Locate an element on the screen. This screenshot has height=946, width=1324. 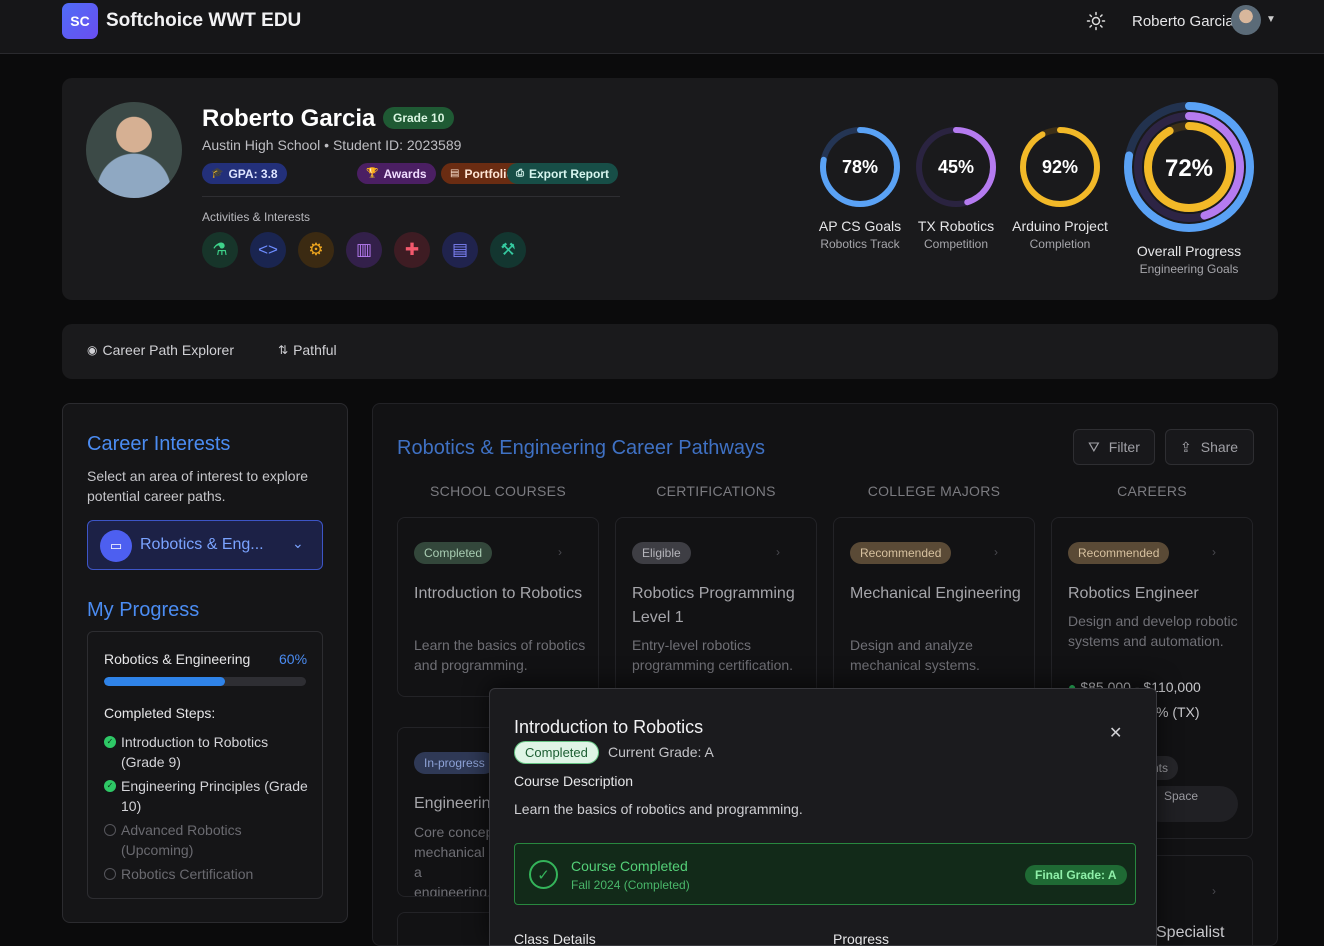
ring-sub: Completion is located at coordinates (1060, 244).